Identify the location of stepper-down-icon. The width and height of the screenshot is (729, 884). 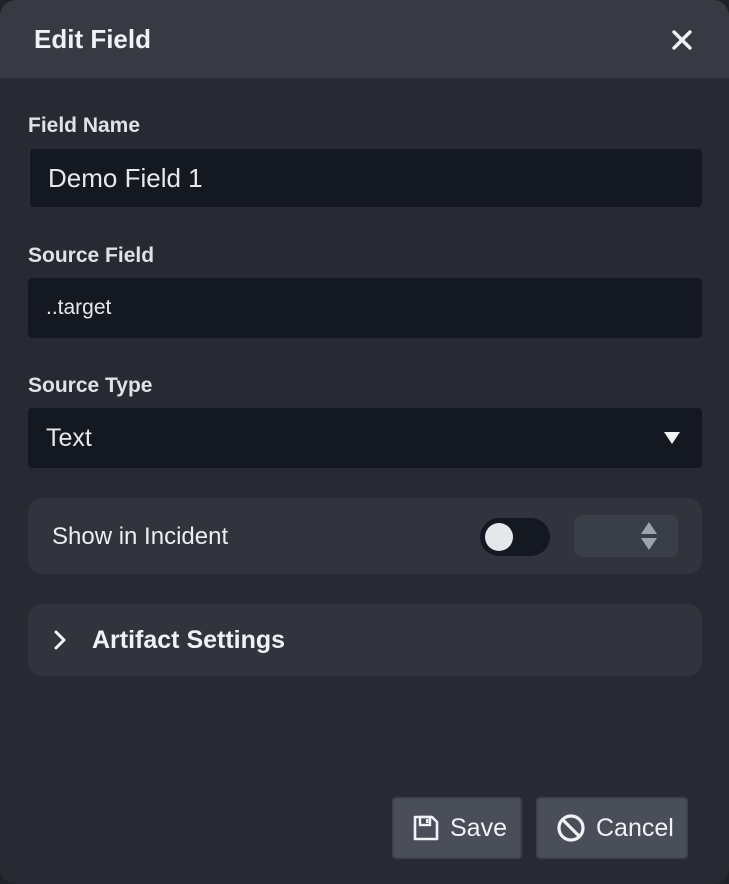
(649, 544).